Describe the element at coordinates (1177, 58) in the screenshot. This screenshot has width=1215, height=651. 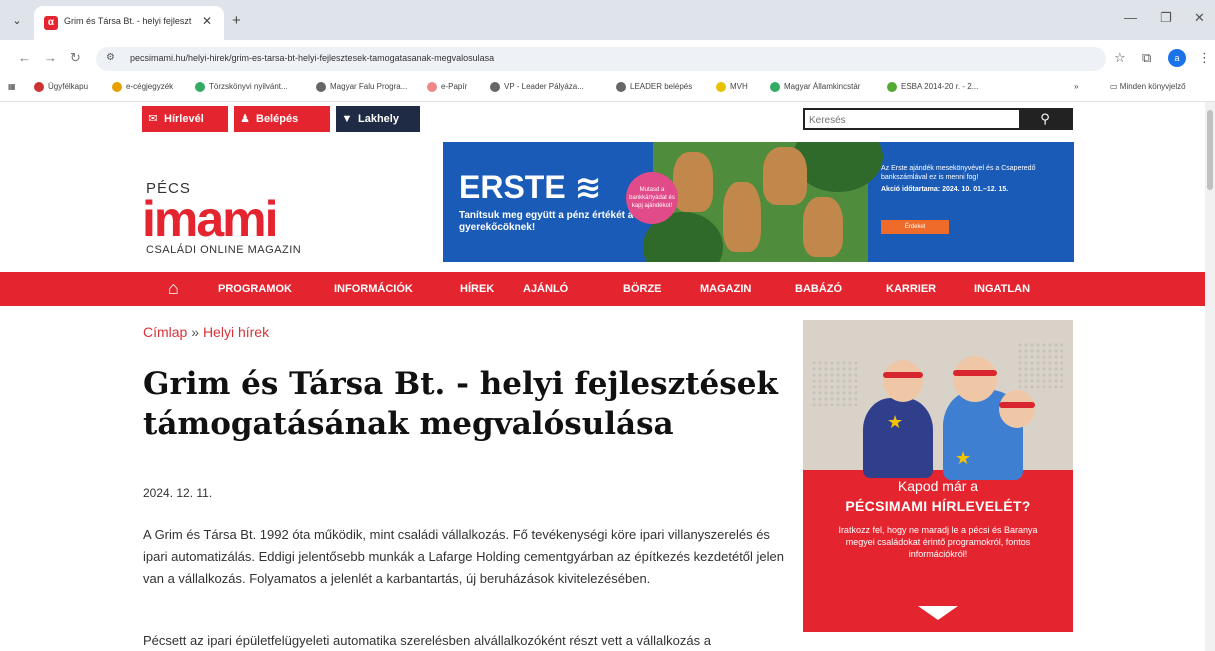
I see `profile-avatar: a` at that location.